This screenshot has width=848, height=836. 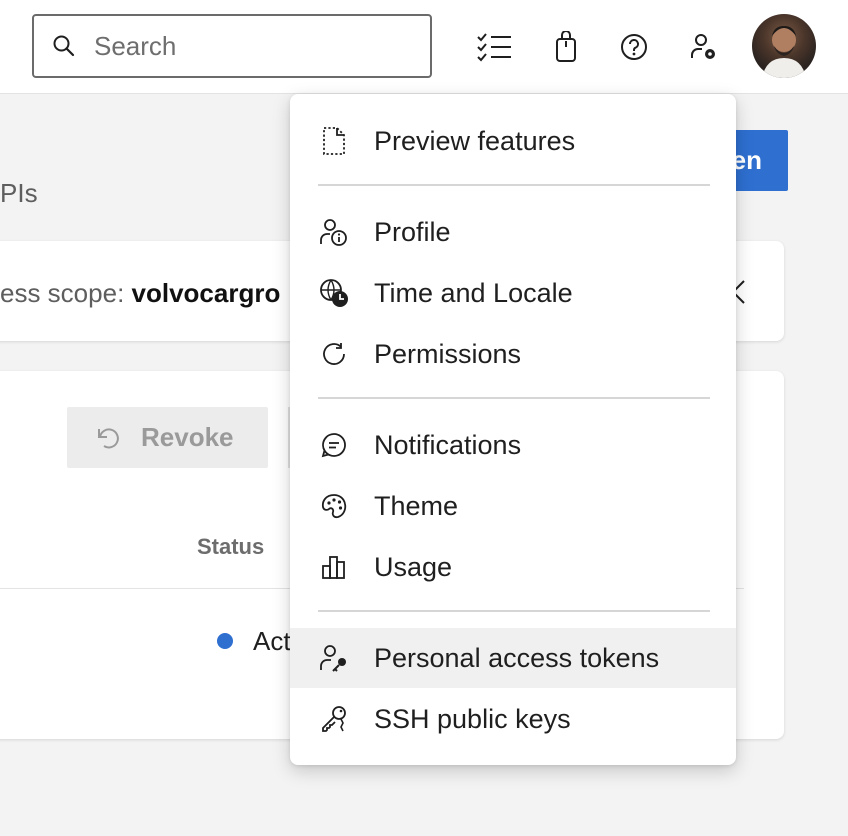 What do you see at coordinates (494, 47) in the screenshot?
I see `task-list-icon` at bounding box center [494, 47].